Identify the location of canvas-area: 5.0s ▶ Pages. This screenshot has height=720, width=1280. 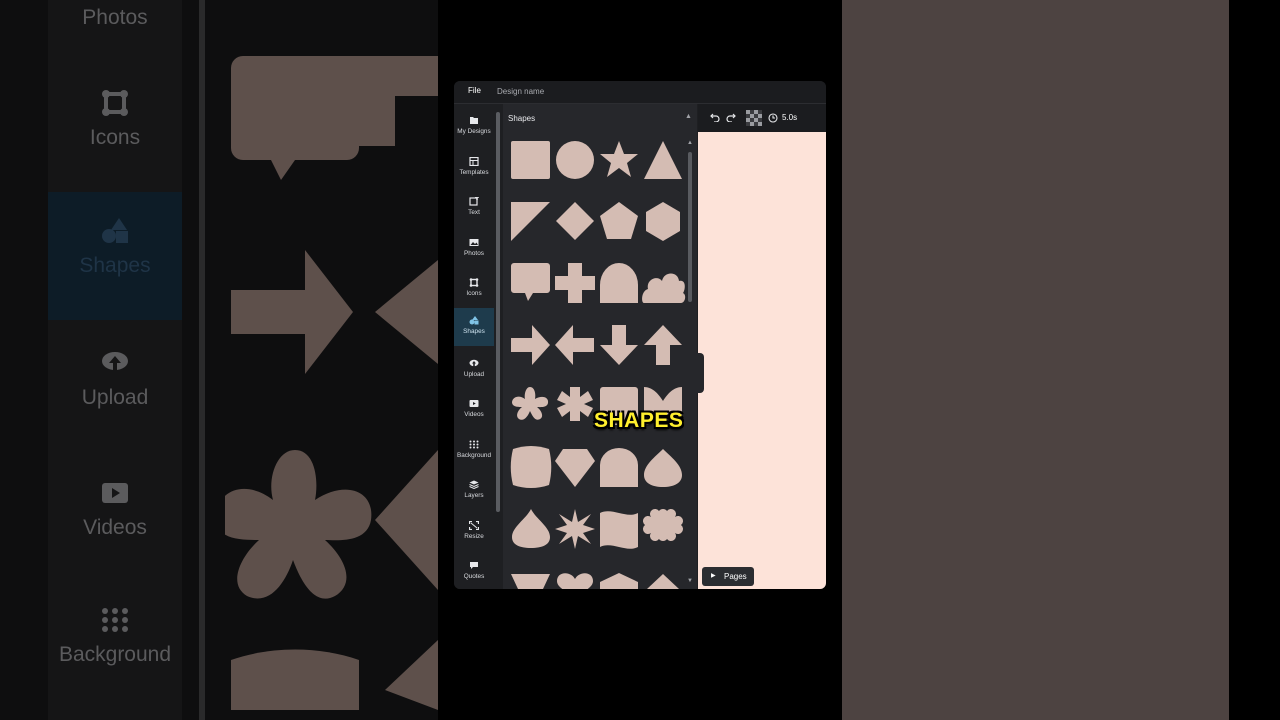
(762, 346).